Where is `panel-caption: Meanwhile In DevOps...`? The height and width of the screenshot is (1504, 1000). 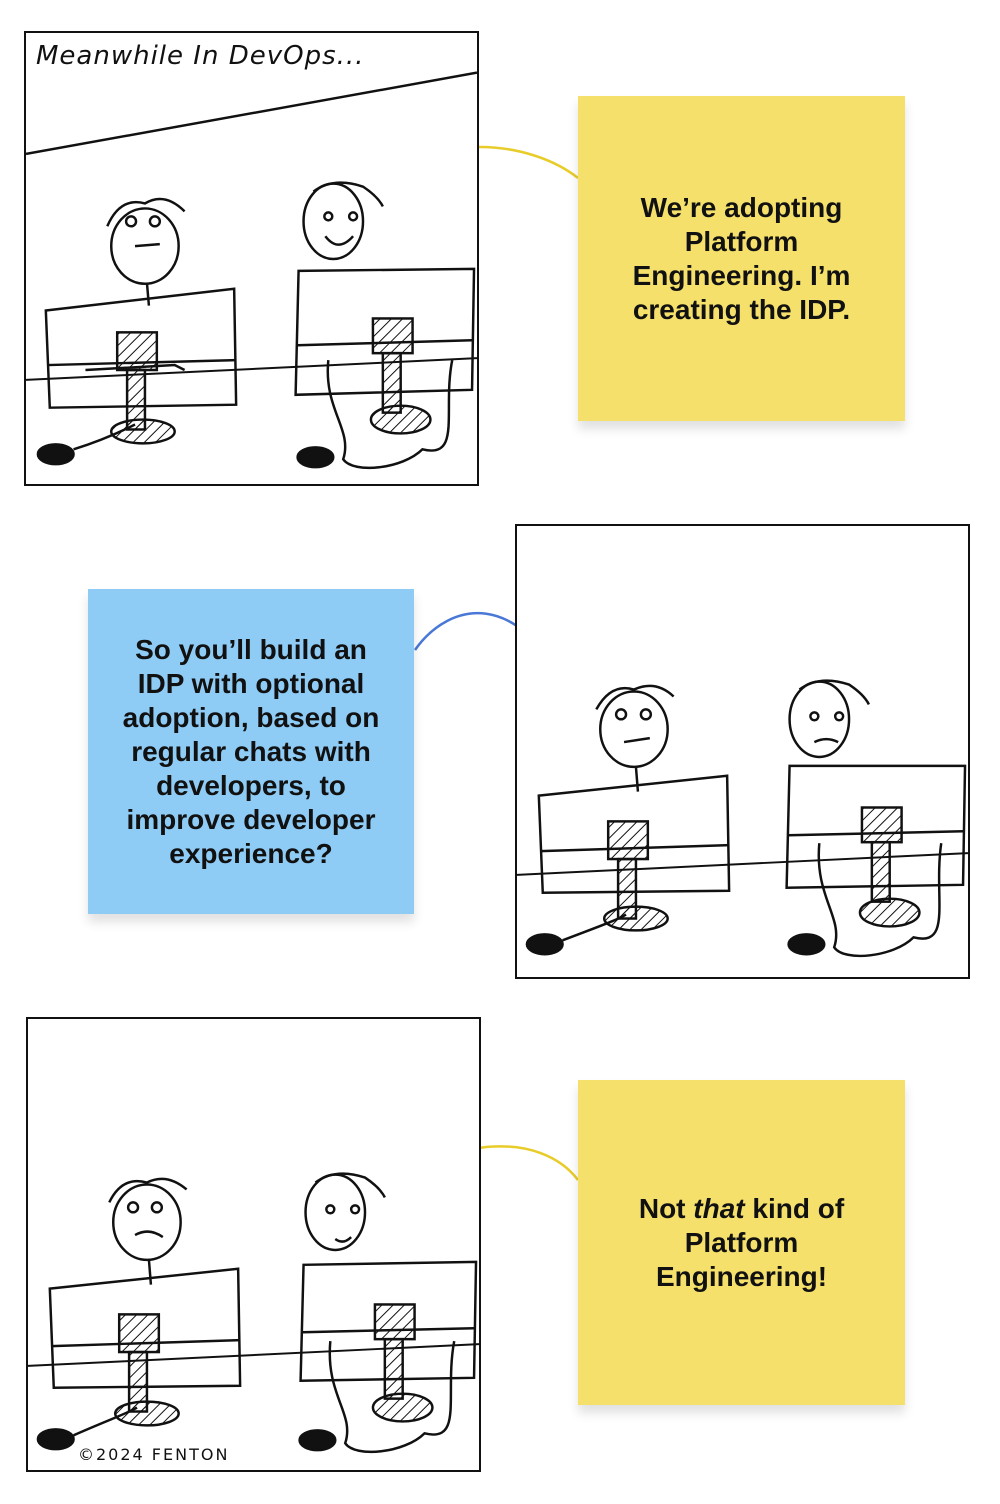 panel-caption: Meanwhile In DevOps... is located at coordinates (200, 56).